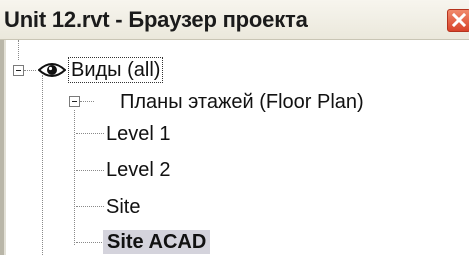  I want to click on tree-line-group-h, so click(87, 102).